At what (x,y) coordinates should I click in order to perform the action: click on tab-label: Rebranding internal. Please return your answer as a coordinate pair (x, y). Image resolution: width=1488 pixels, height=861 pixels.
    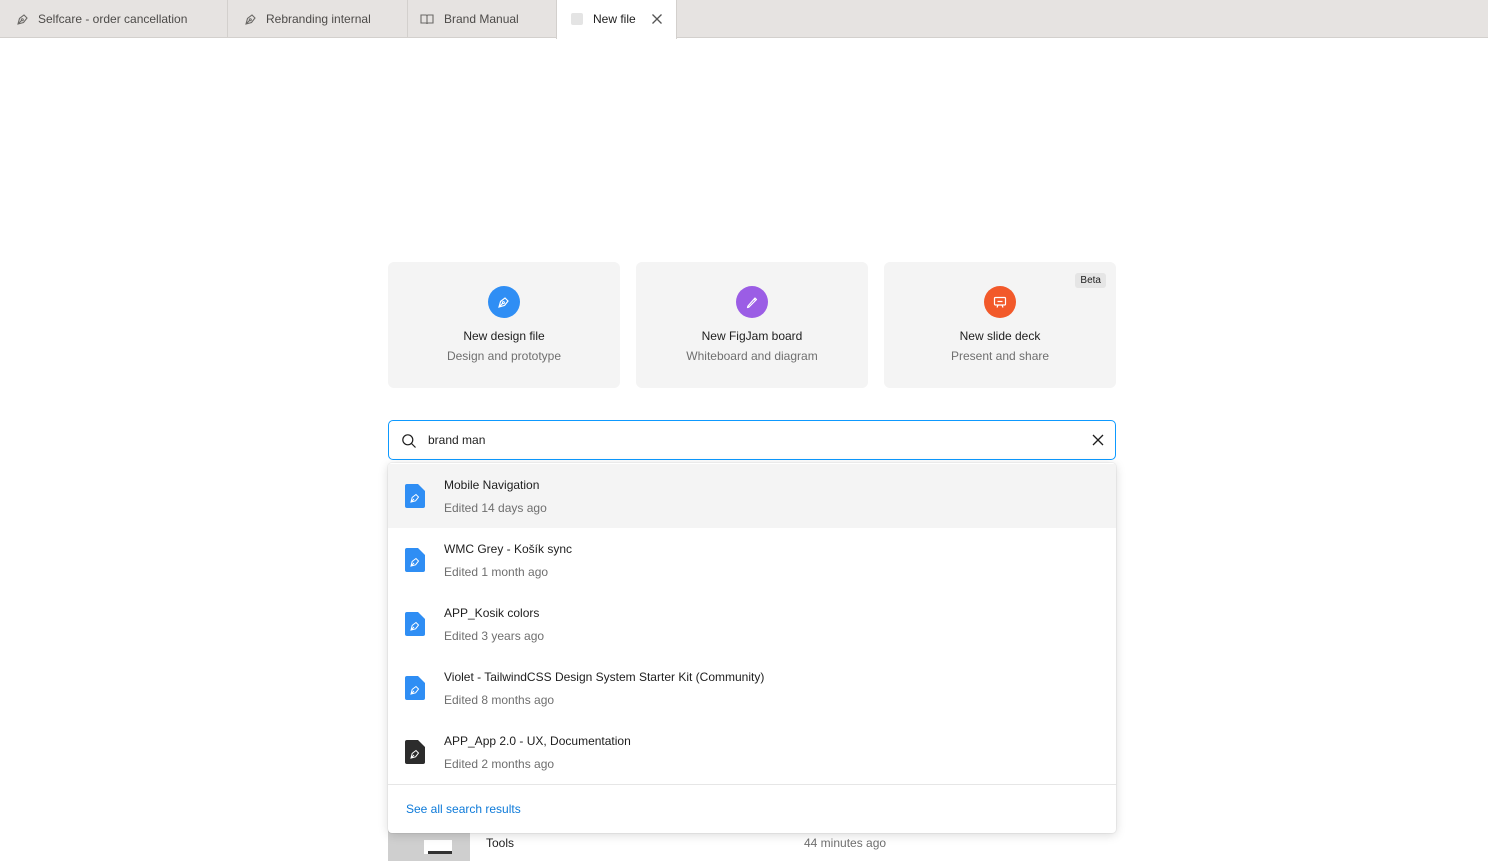
    Looking at the image, I should click on (318, 19).